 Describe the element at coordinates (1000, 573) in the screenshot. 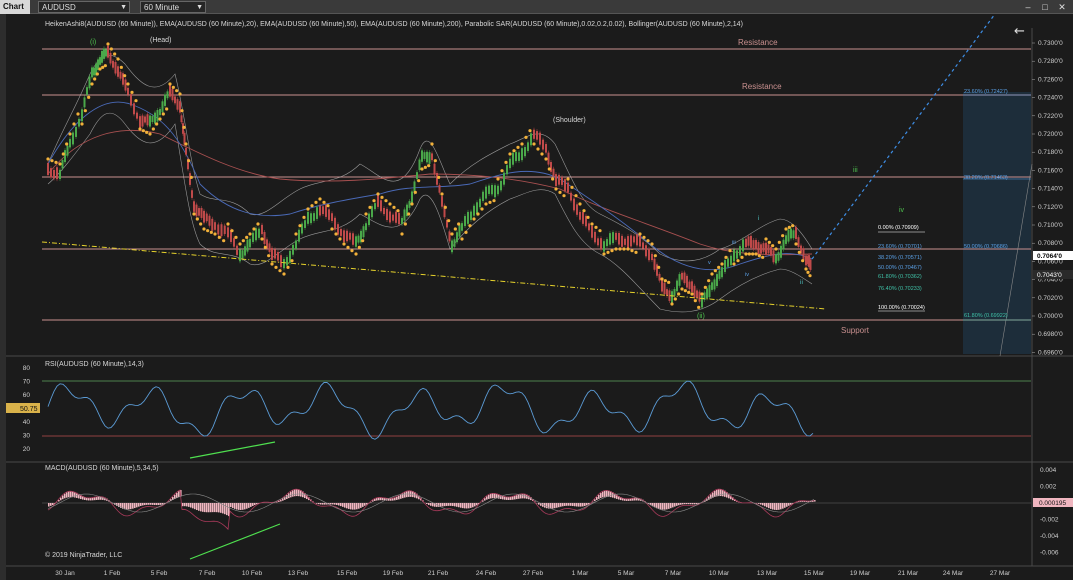

I see `time-tick-label: 27 Mar` at that location.